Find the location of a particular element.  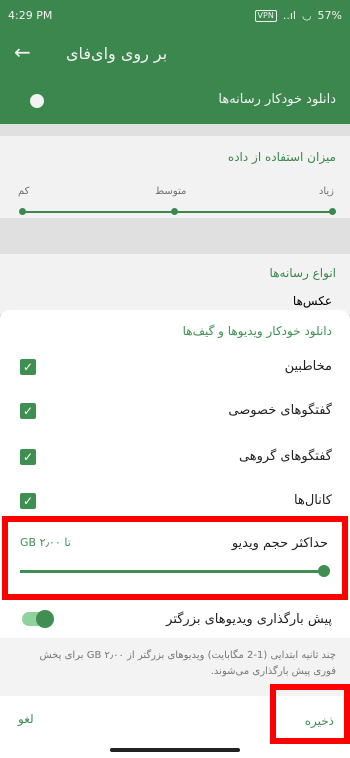

max-video-size-thumb is located at coordinates (324, 571).